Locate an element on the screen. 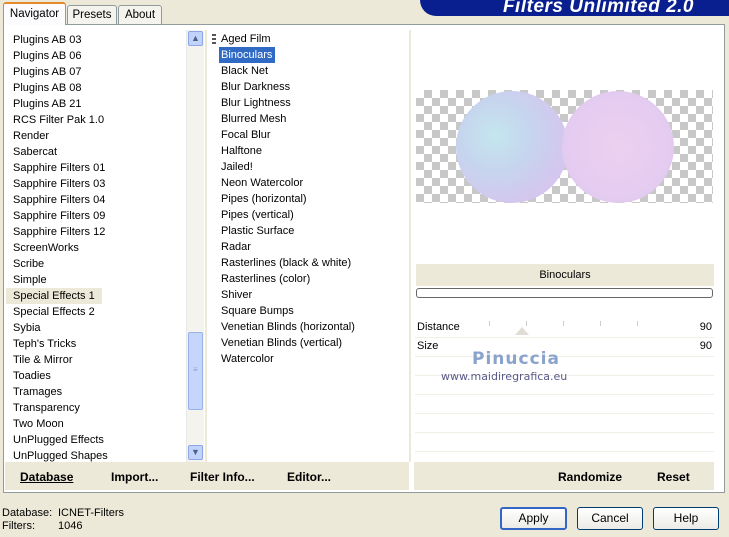 Image resolution: width=729 pixels, height=537 pixels. category-item: ScreenWorks is located at coordinates (96, 248).